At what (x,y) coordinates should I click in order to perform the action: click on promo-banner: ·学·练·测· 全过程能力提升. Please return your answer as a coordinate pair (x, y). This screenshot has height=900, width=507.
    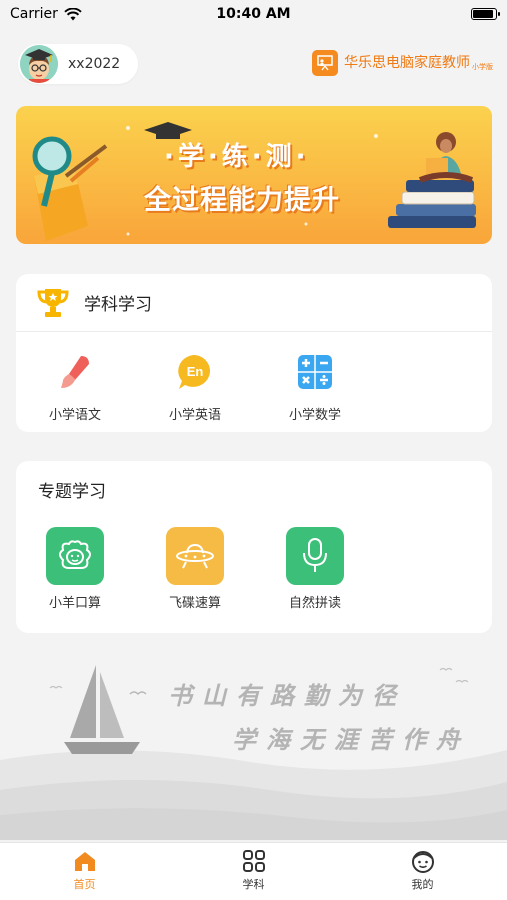
    Looking at the image, I should click on (254, 175).